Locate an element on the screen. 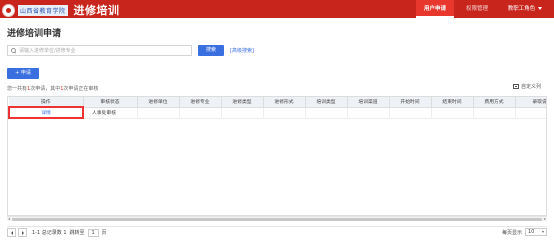  jump-label: 跳转至 is located at coordinates (77, 233).